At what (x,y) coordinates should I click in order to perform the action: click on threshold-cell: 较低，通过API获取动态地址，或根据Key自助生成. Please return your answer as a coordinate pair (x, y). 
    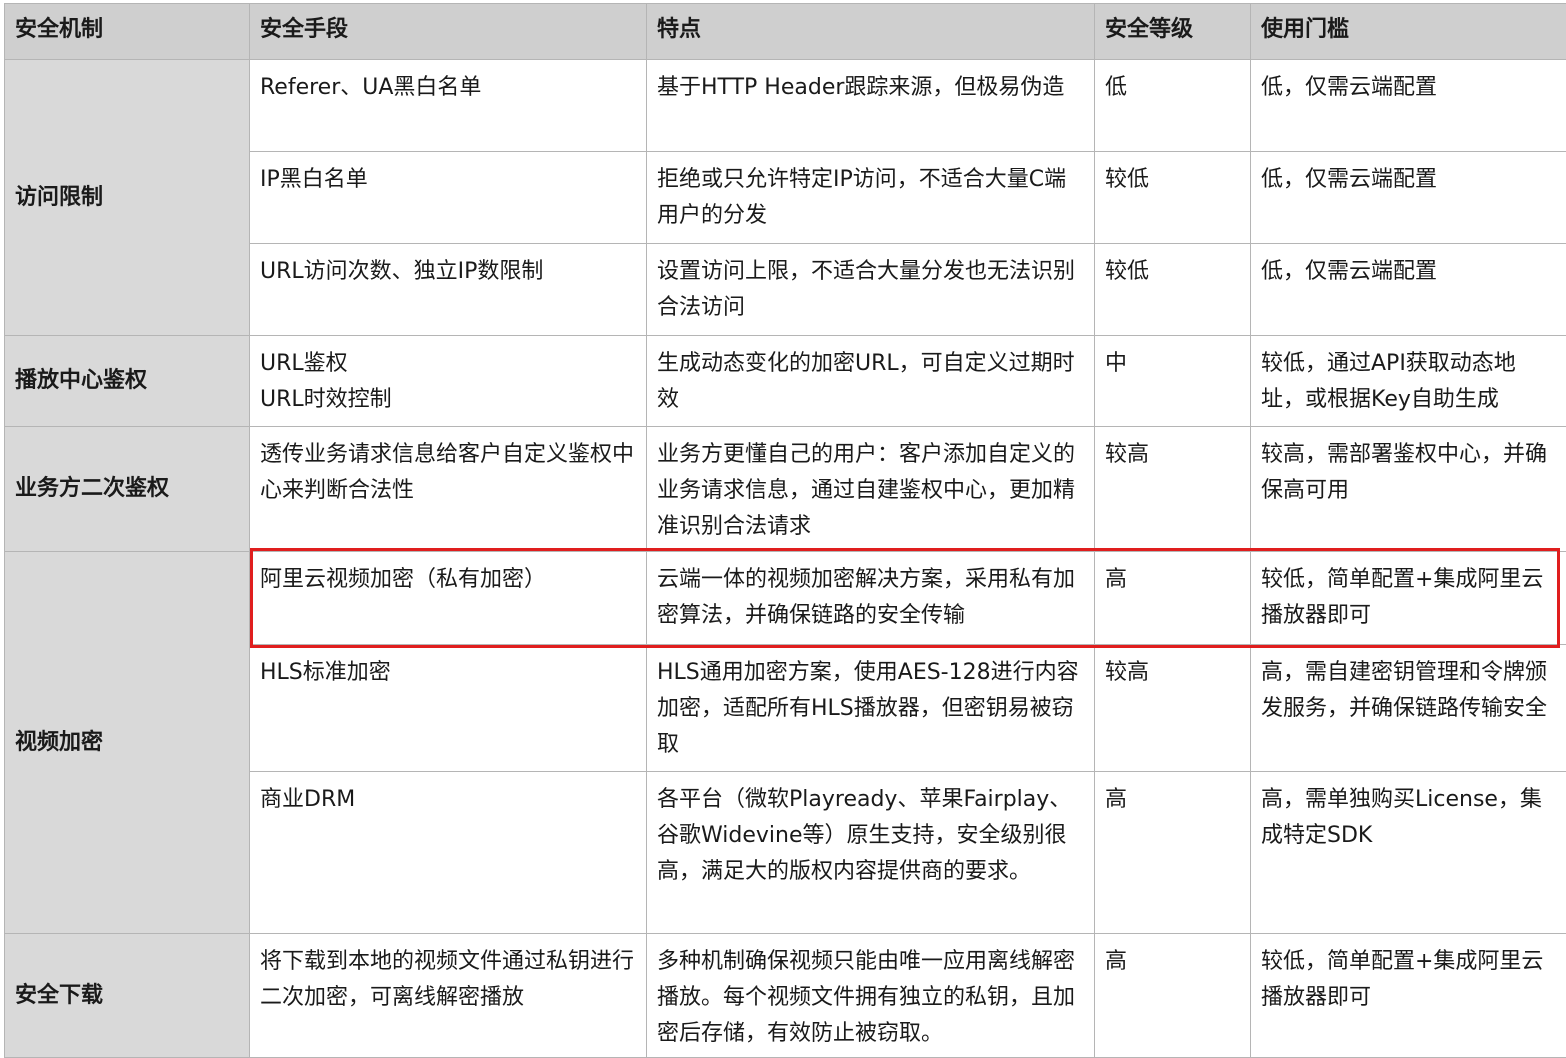
    Looking at the image, I should click on (1408, 381).